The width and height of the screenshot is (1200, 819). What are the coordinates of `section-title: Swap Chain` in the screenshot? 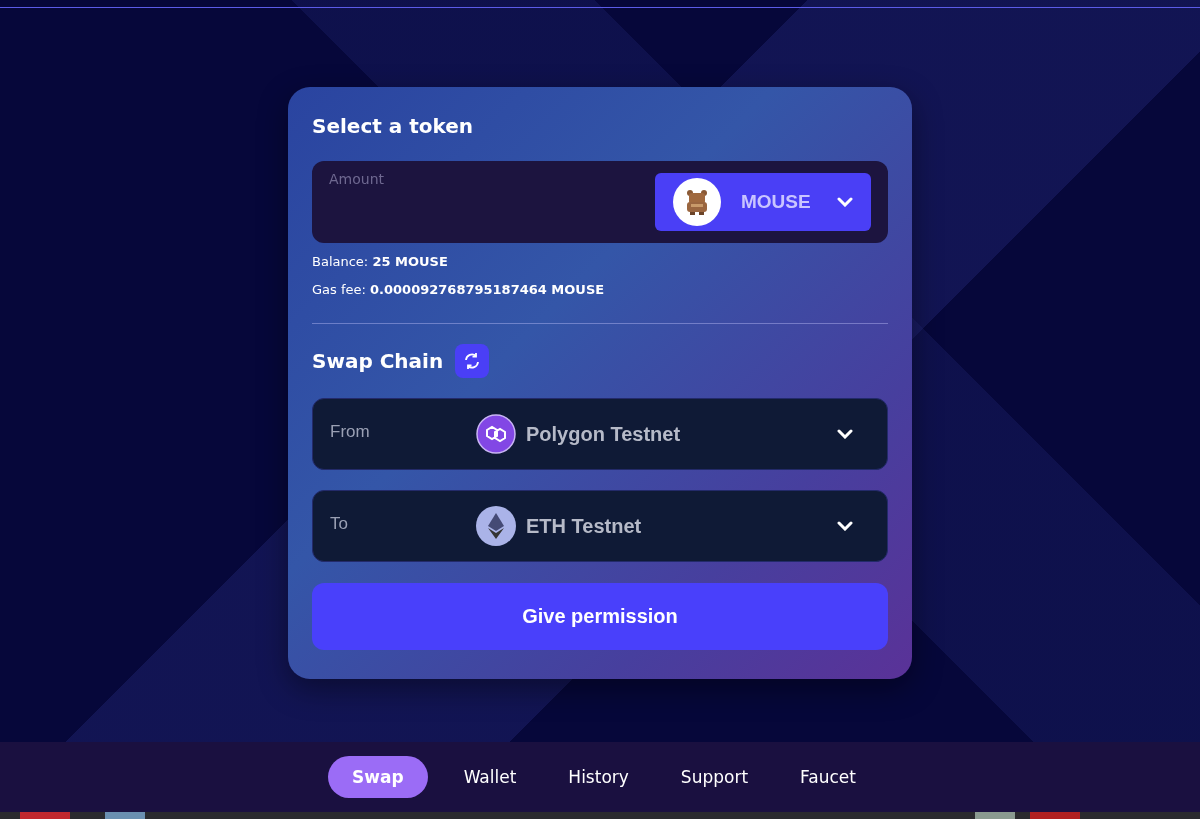 It's located at (378, 361).